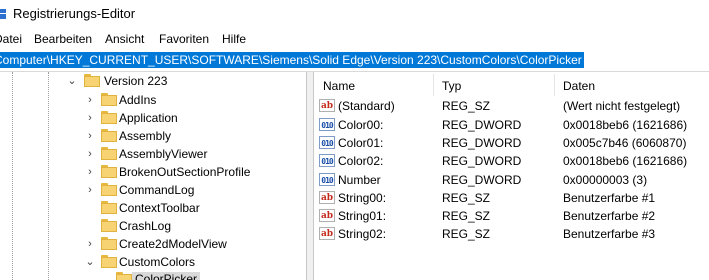 This screenshot has height=280, width=709. I want to click on value-row: ab String02: REG_SZ Benutzerfarbe #3, so click(511, 234).